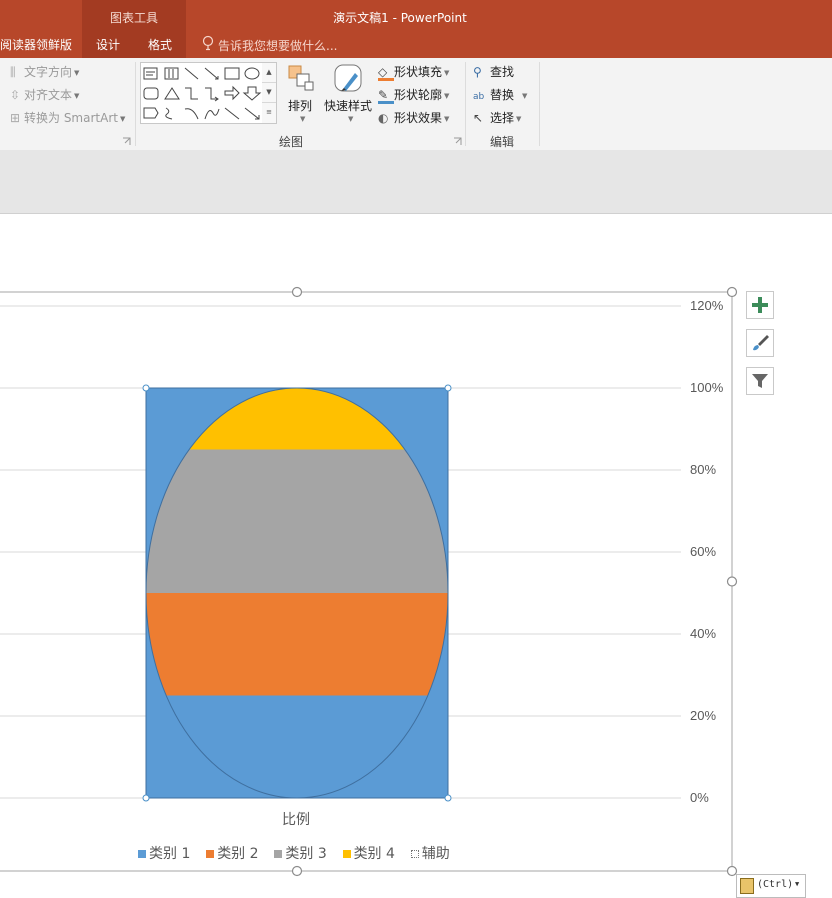  Describe the element at coordinates (386, 73) in the screenshot. I see `paint-bucket-icon: ◇` at that location.